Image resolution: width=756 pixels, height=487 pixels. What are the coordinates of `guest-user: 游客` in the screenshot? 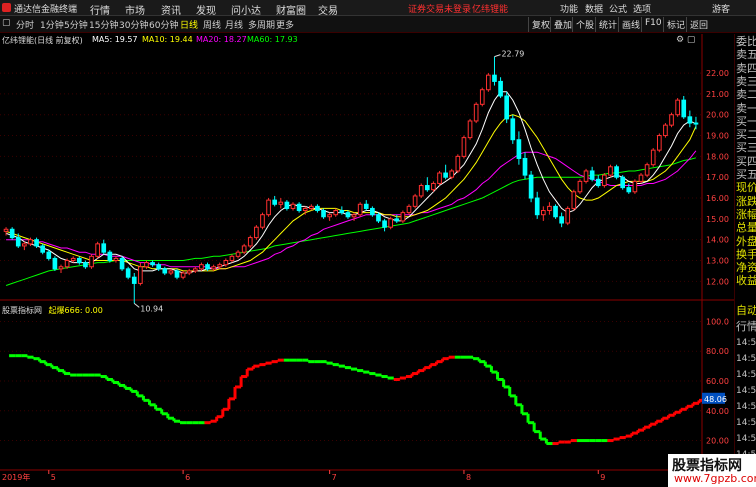 It's located at (721, 8).